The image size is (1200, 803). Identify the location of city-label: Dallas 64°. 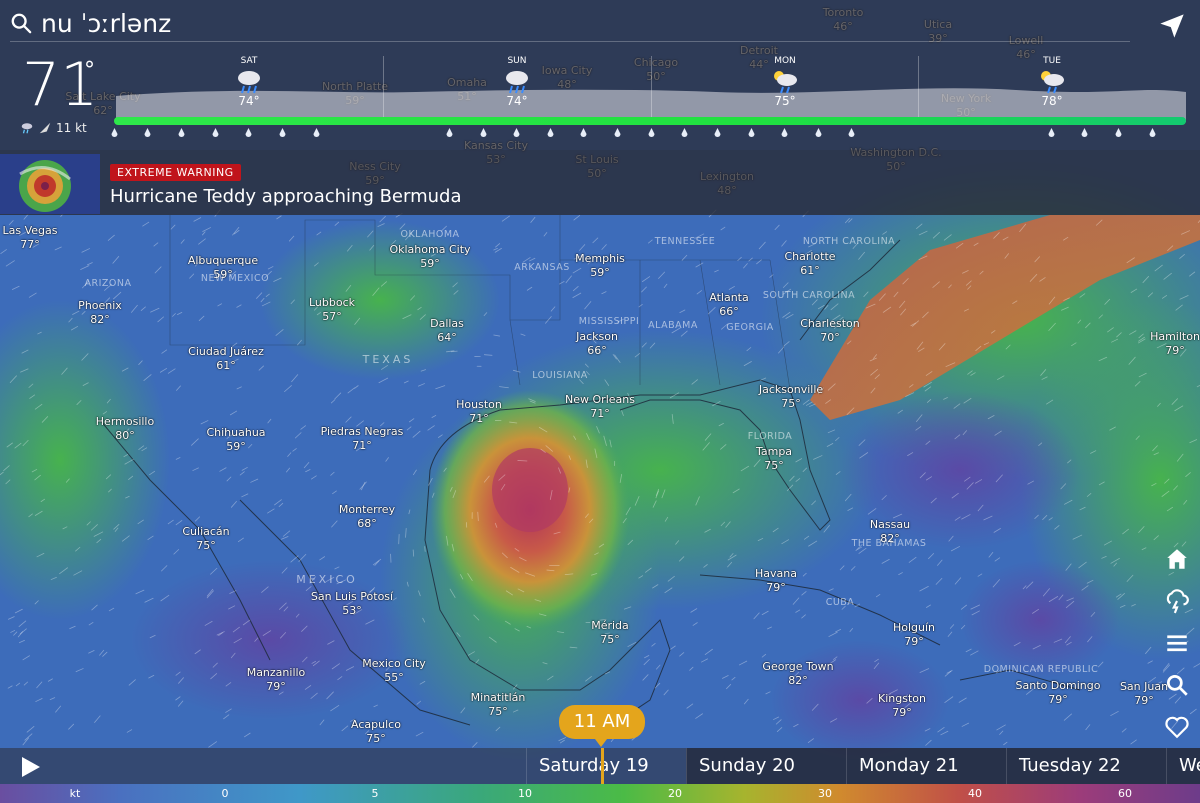
(447, 331).